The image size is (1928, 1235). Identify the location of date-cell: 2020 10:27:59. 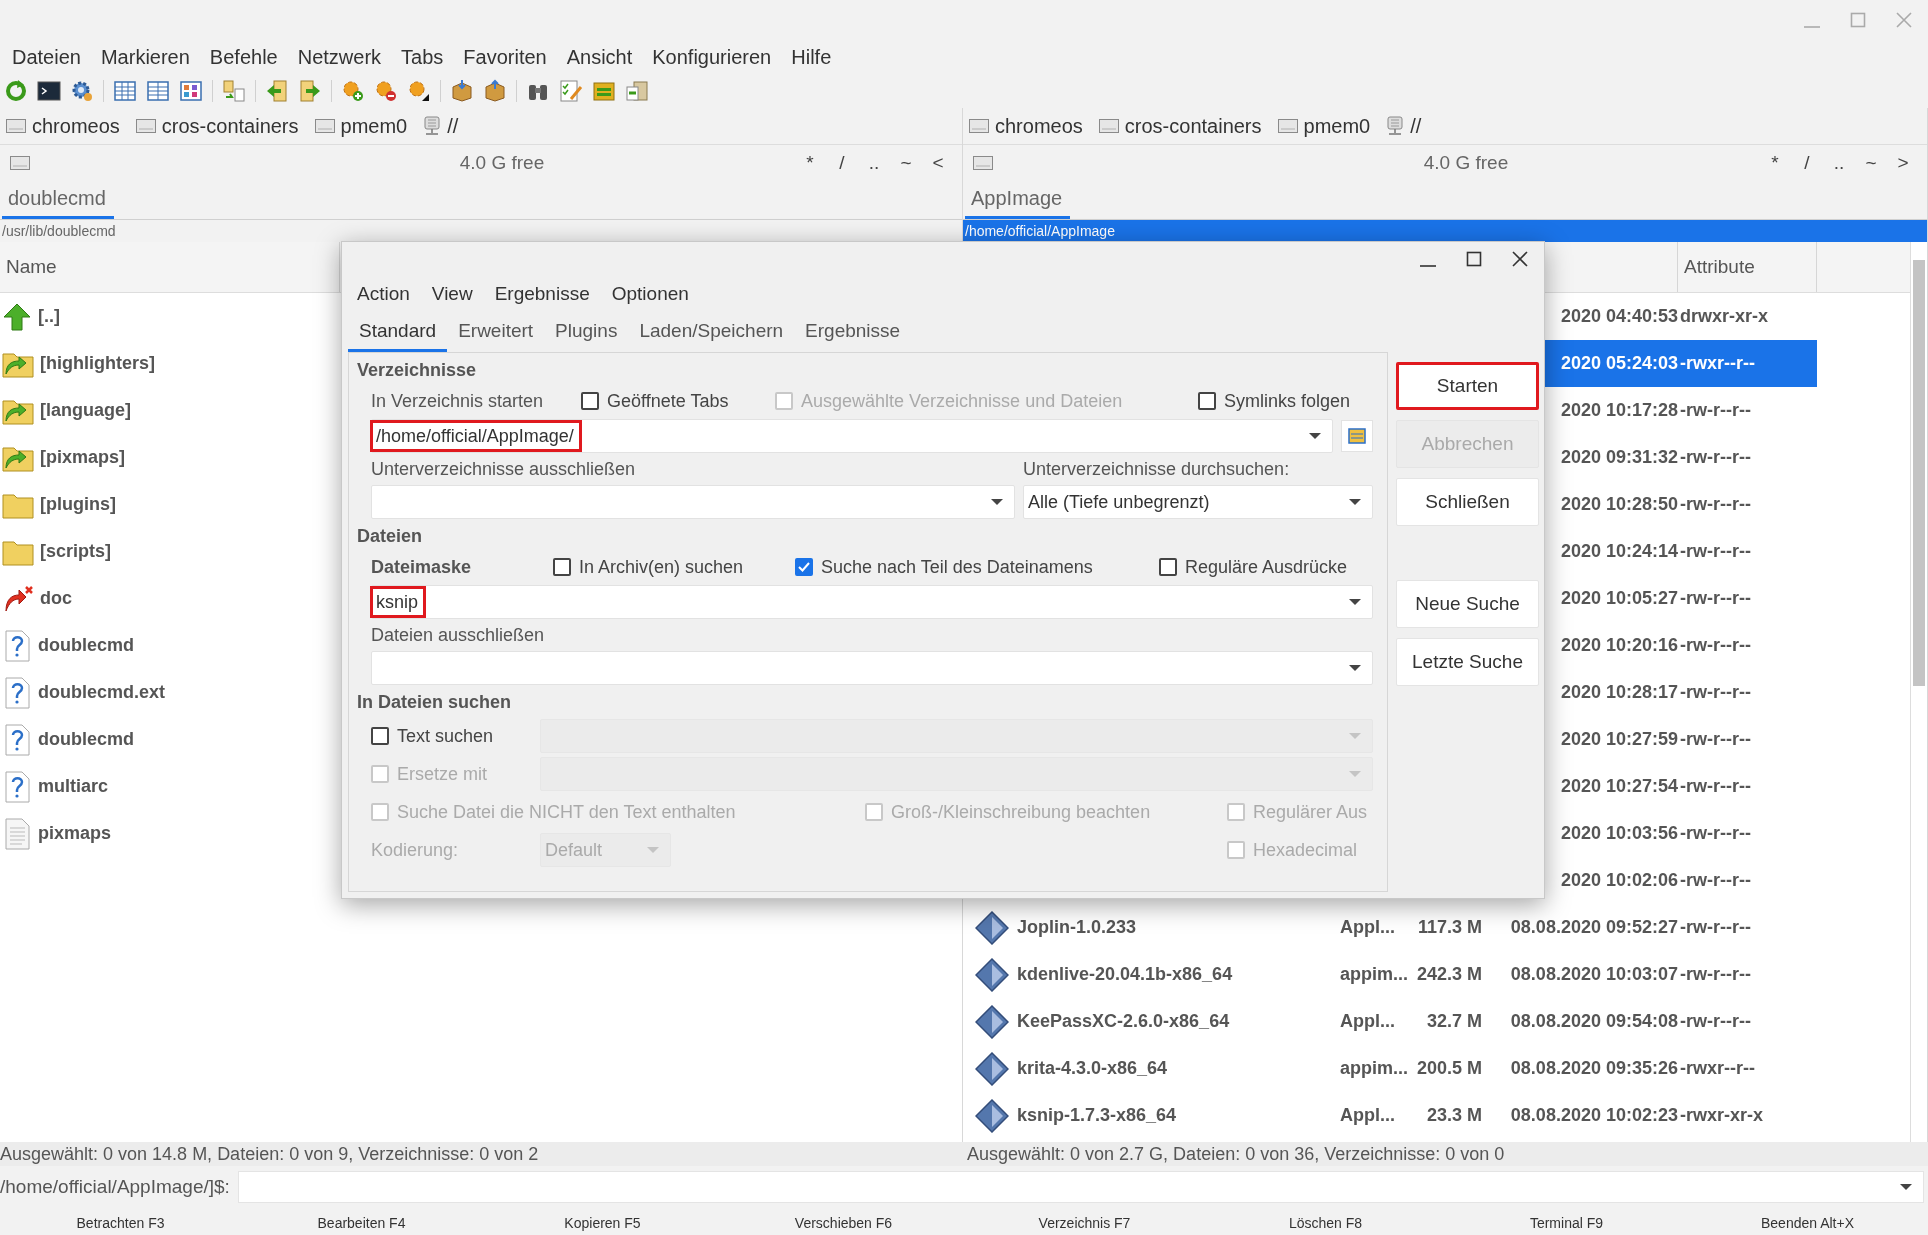
(1619, 739).